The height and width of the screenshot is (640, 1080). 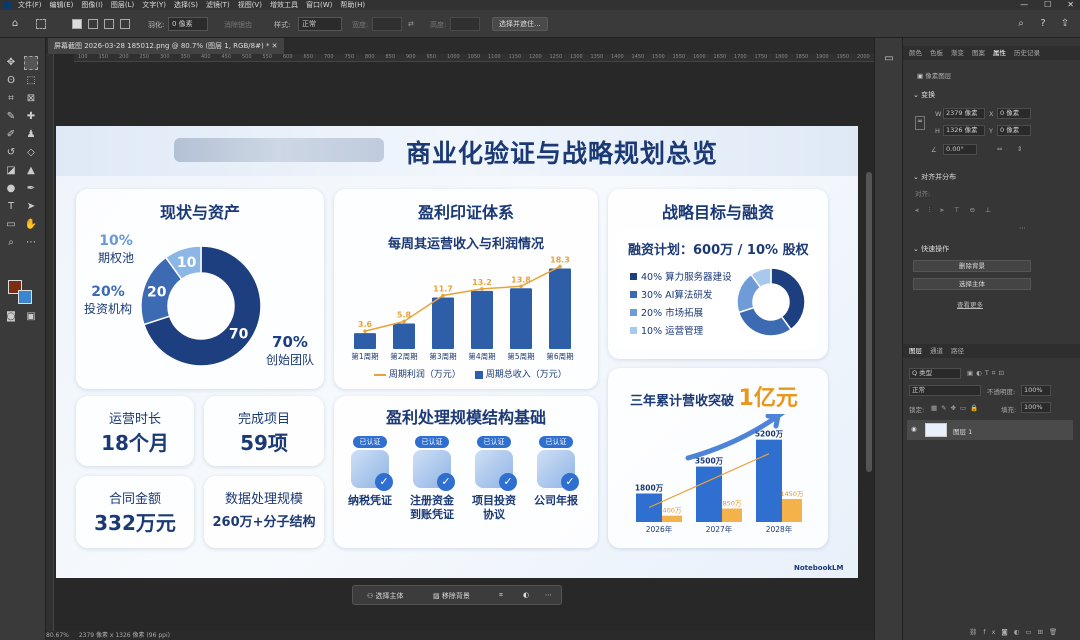 I want to click on panel-tab: 通道, so click(x=936, y=351).